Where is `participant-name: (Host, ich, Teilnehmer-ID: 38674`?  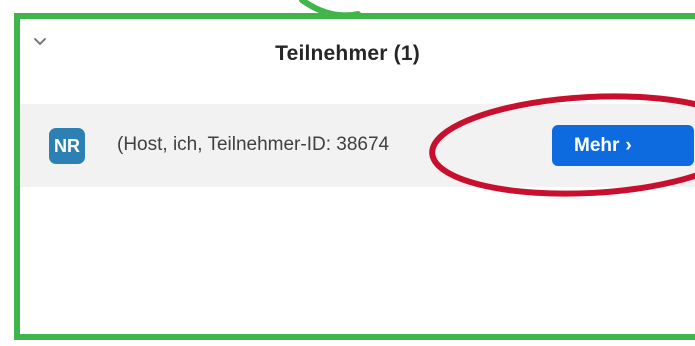
participant-name: (Host, ich, Teilnehmer-ID: 38674 is located at coordinates (253, 144).